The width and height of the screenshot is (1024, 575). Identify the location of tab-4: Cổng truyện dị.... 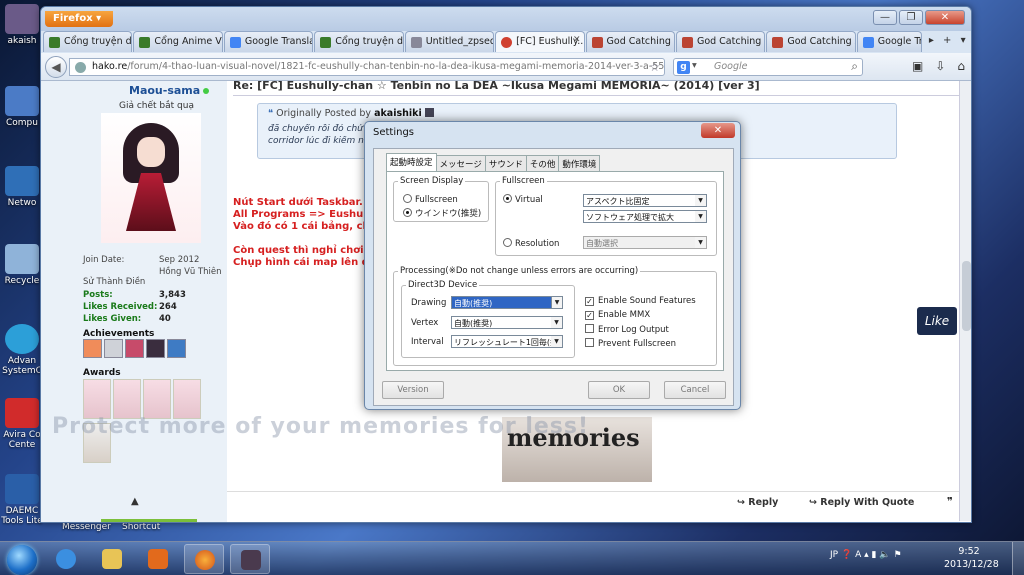
(359, 41).